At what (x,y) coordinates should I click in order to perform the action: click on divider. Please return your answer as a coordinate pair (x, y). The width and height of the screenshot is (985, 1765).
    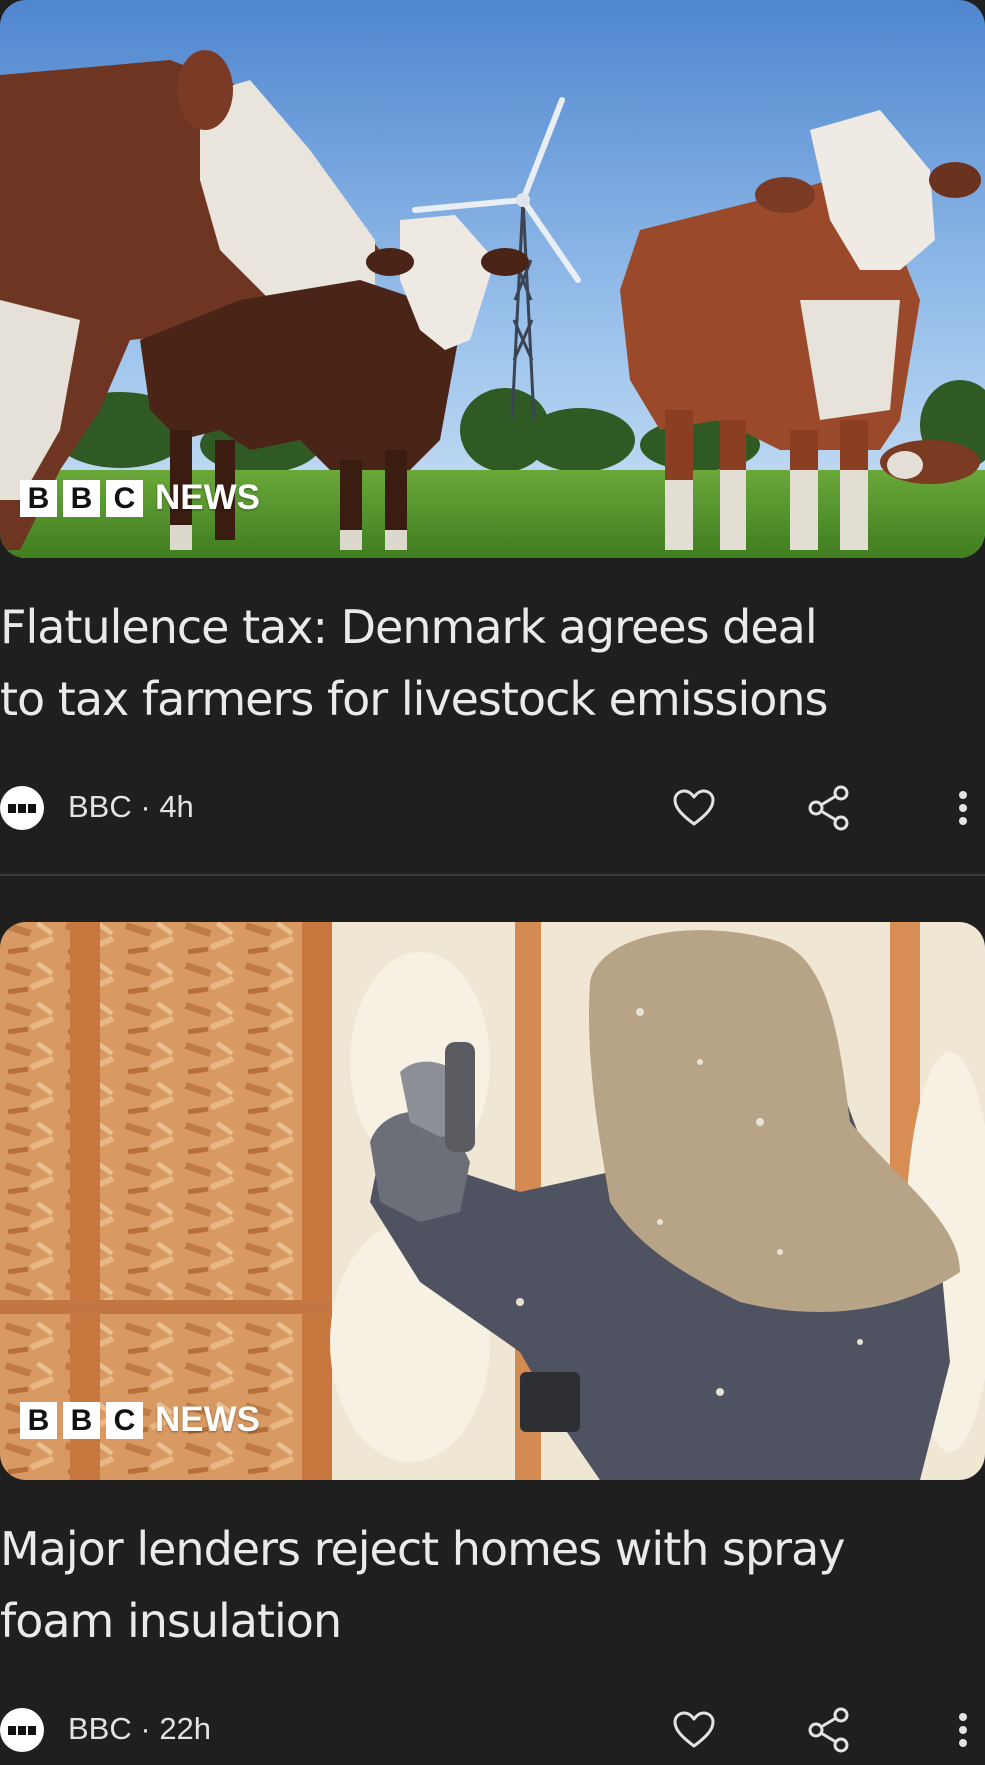
    Looking at the image, I should click on (492, 875).